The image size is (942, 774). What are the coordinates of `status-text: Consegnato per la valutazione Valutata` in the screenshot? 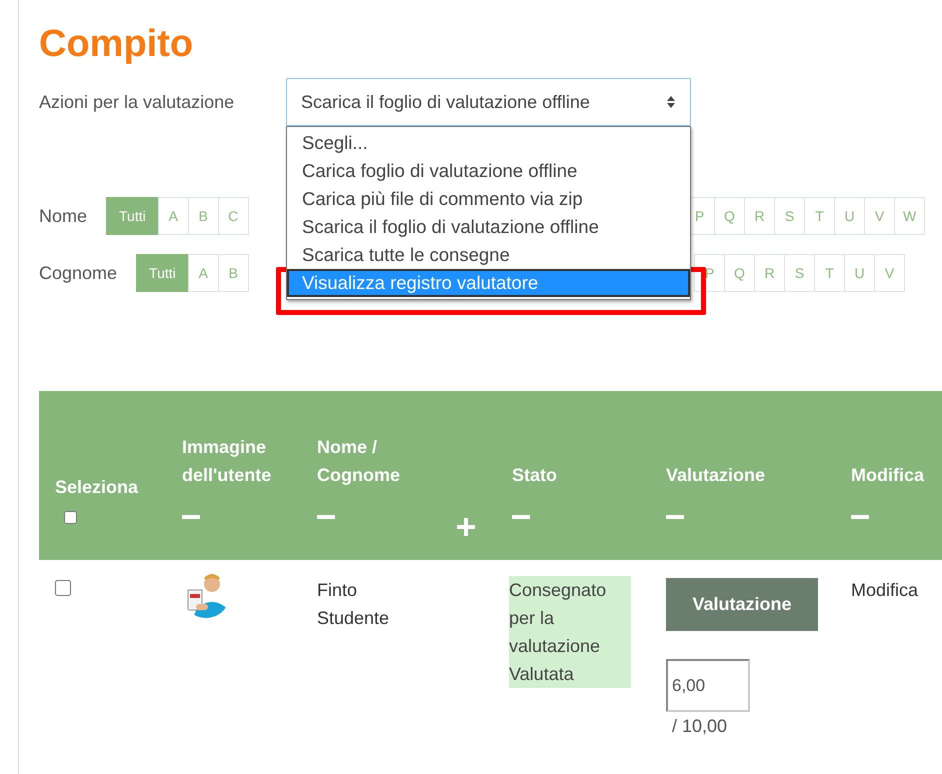 It's located at (570, 632).